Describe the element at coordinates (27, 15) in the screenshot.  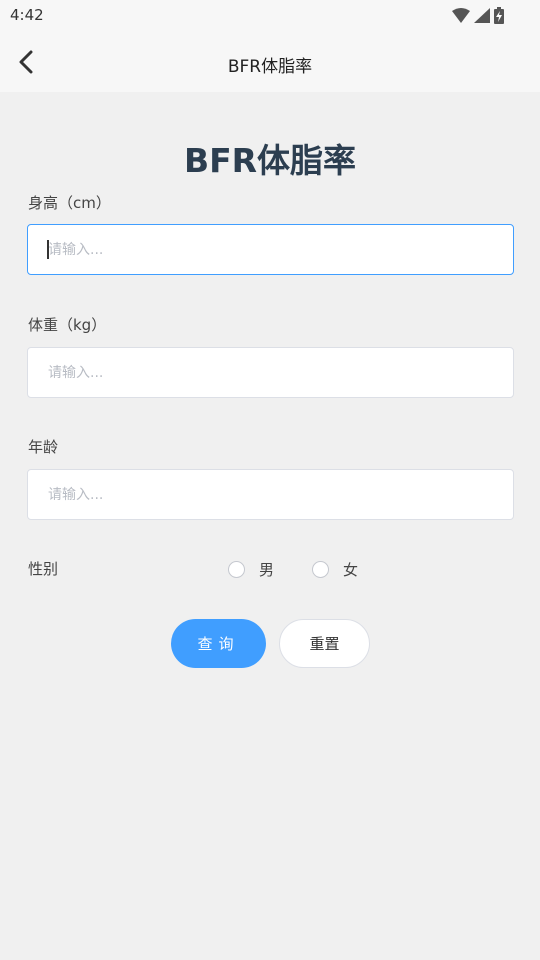
I see `status-time: 4:42` at that location.